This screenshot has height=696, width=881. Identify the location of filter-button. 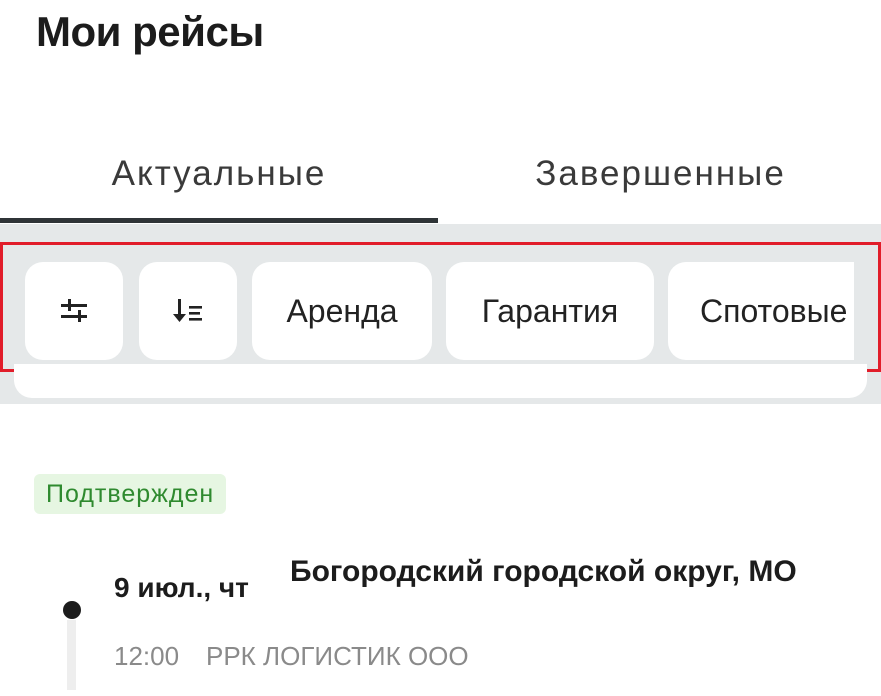
(74, 311).